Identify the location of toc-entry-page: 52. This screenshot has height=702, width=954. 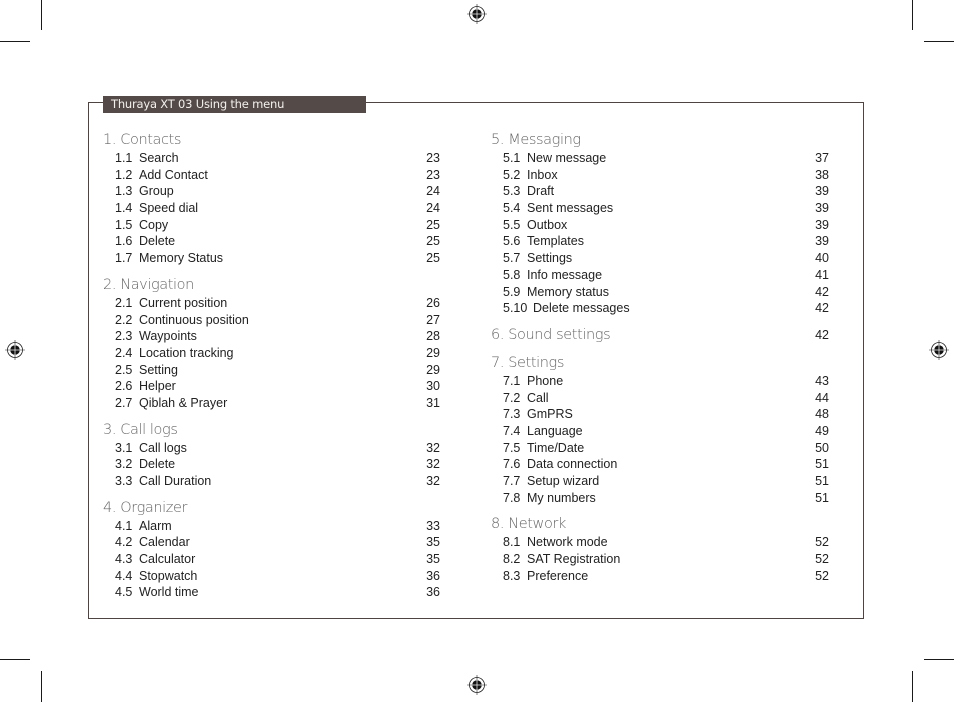
(822, 559).